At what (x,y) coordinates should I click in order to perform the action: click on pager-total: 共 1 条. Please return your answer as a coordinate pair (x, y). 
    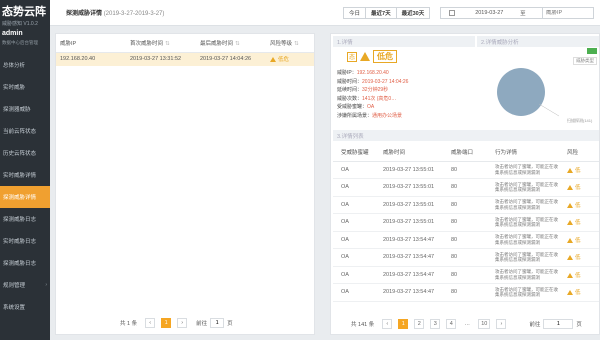
    Looking at the image, I should click on (129, 324).